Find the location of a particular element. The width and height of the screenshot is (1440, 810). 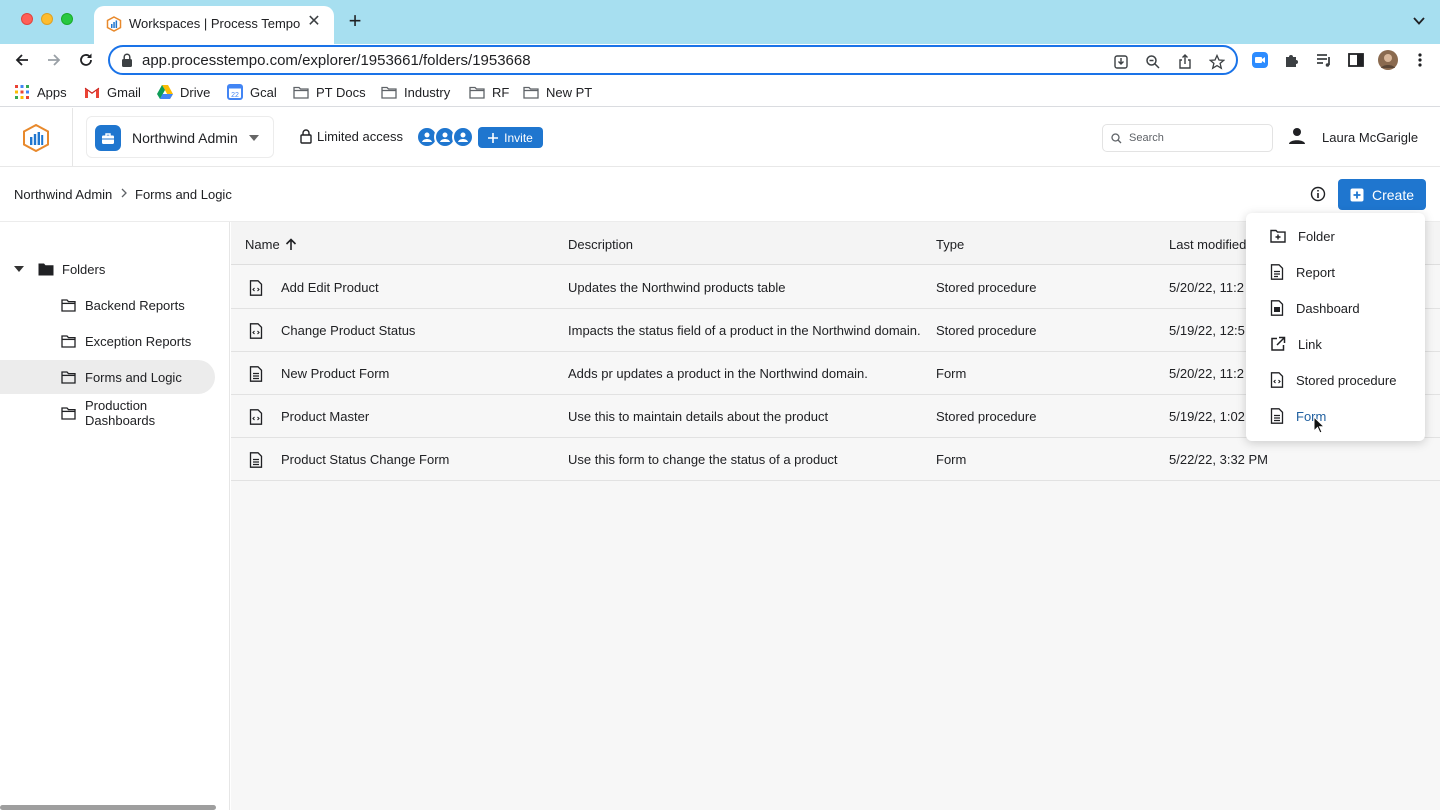

new-tab-button: + is located at coordinates (355, 21).